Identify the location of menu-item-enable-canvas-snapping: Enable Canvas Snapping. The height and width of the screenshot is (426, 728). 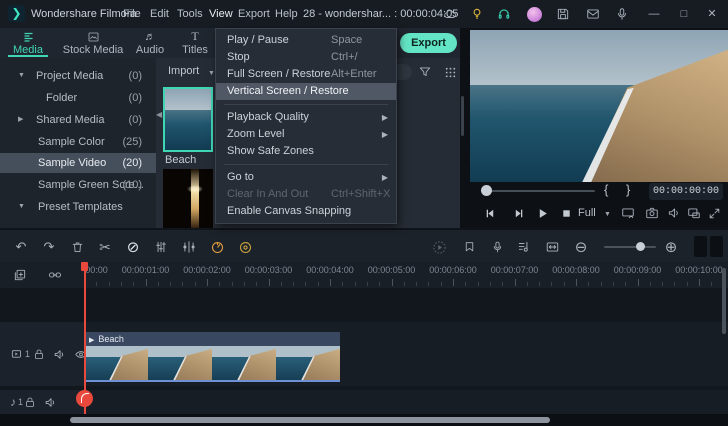
(306, 211).